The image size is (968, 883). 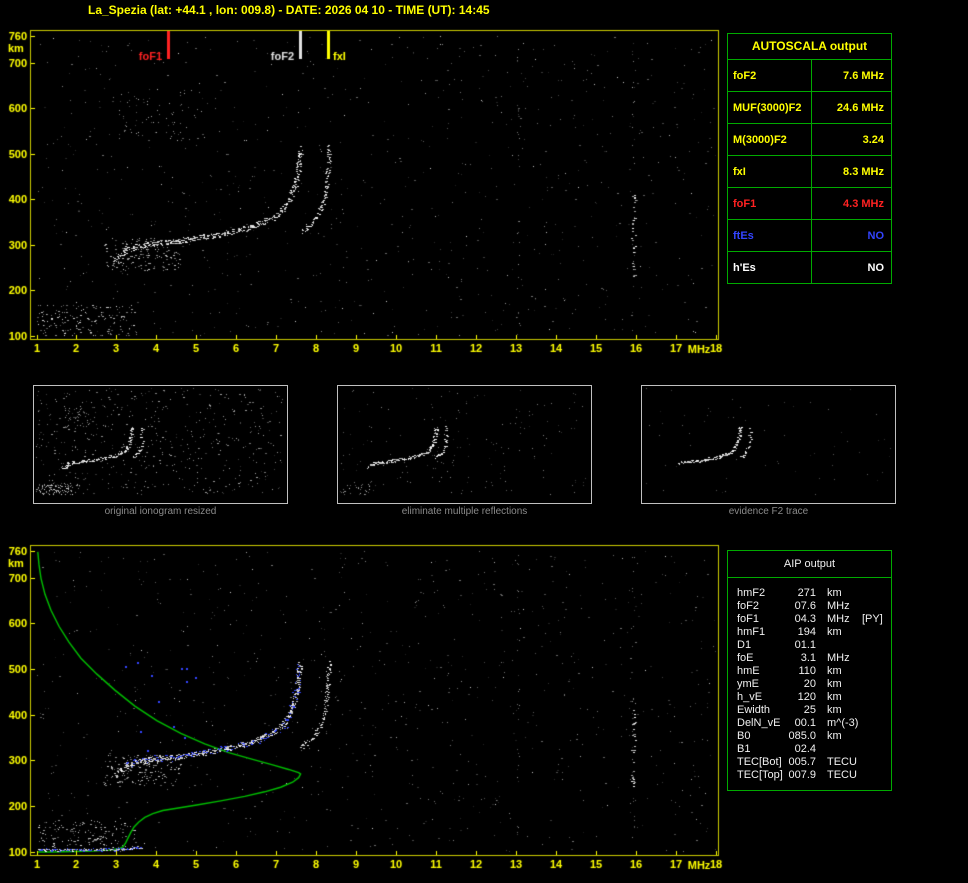 I want to click on param-value: 24.6 MHz, so click(x=860, y=107).